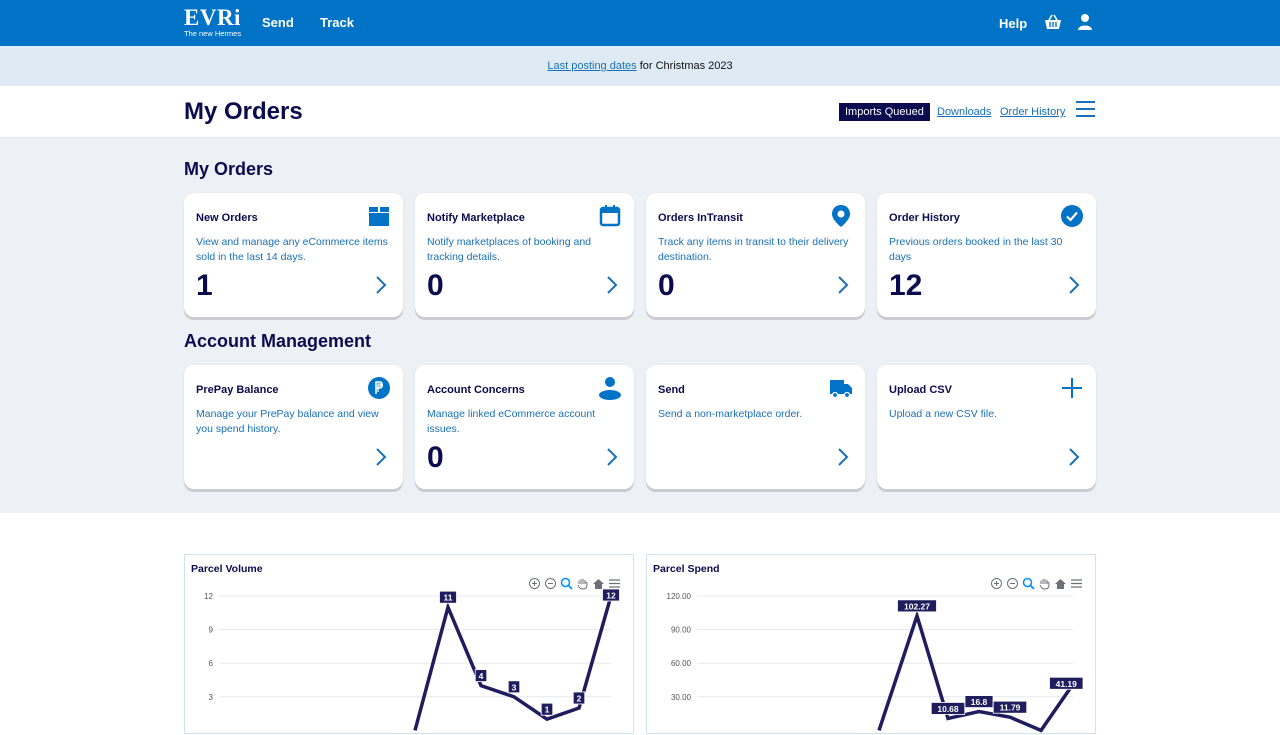 The image size is (1280, 735). What do you see at coordinates (681, 630) in the screenshot?
I see `y-tick-label: 90.00` at bounding box center [681, 630].